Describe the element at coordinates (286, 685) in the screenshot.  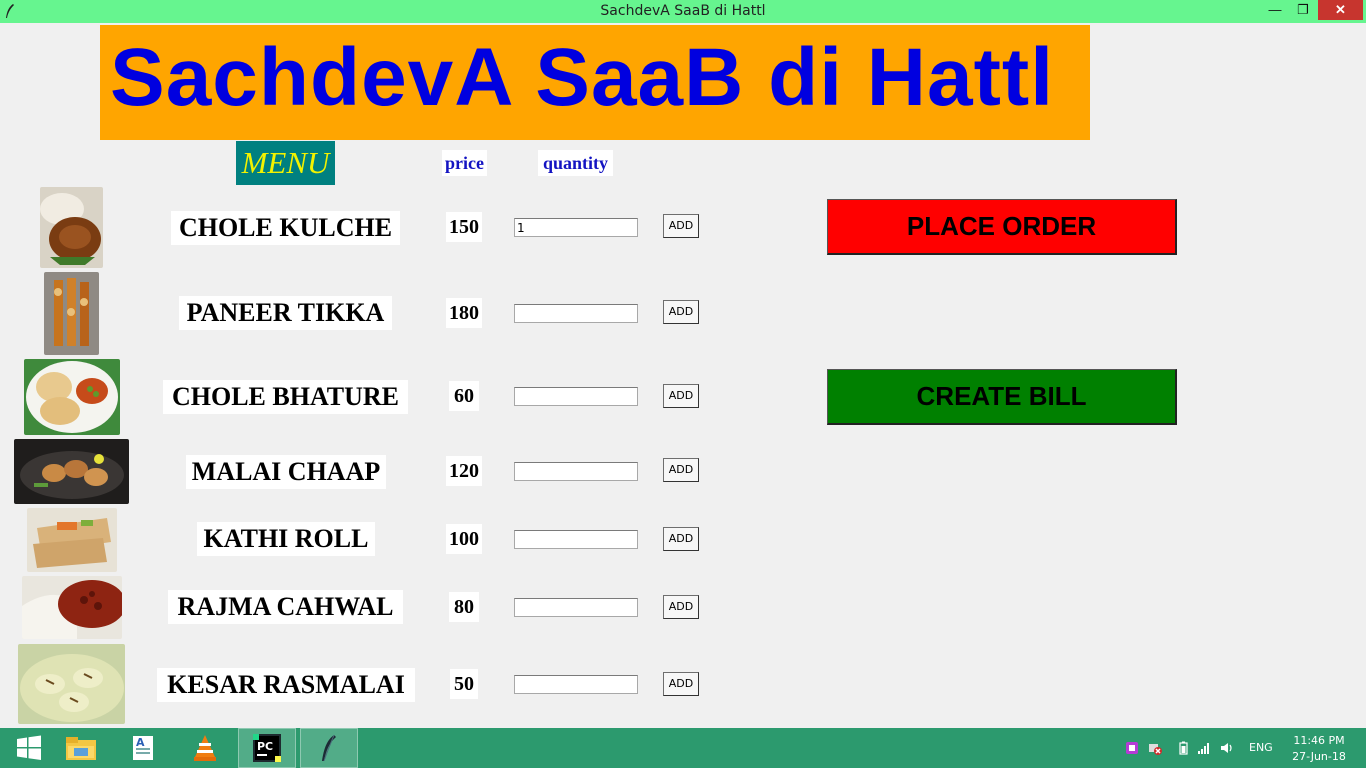
I see `item-name-kesar-rasmalai: KESAR RASMALAI` at that location.